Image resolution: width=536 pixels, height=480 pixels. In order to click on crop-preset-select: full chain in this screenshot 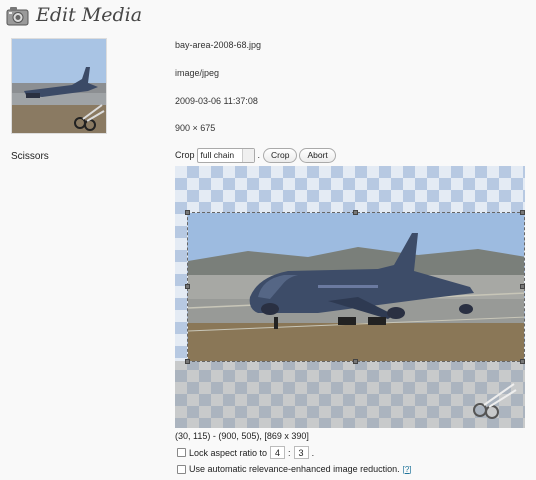, I will do `click(225, 155)`.